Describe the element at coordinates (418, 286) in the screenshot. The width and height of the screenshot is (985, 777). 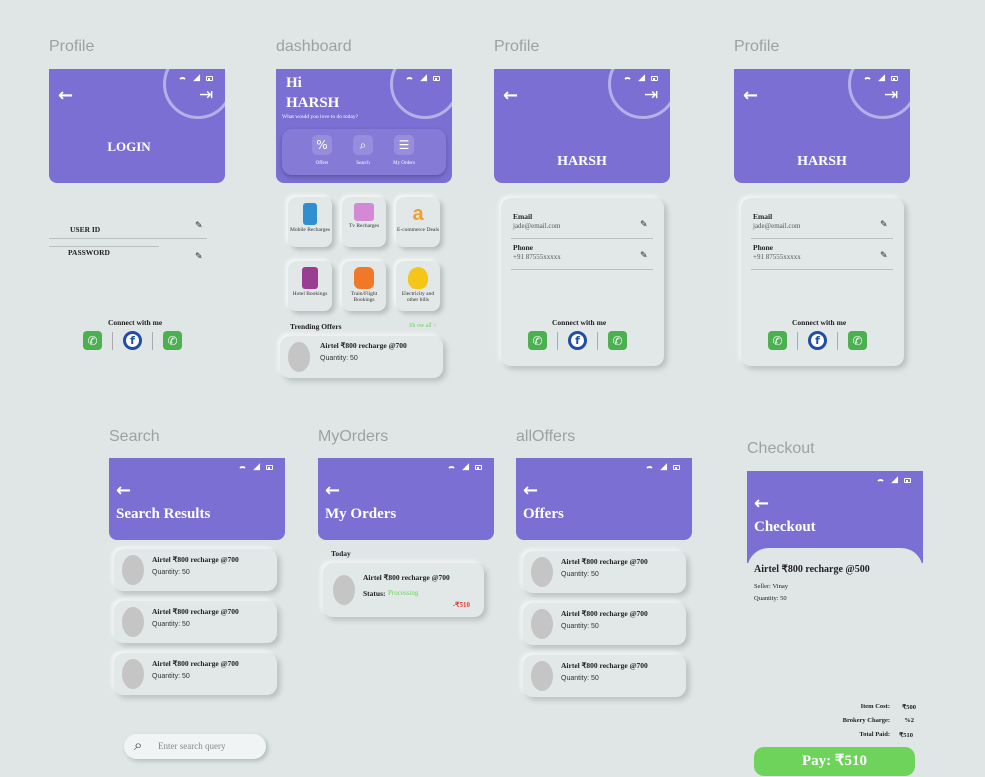
I see `tile-electricity-bills: Electricity and other bills` at that location.